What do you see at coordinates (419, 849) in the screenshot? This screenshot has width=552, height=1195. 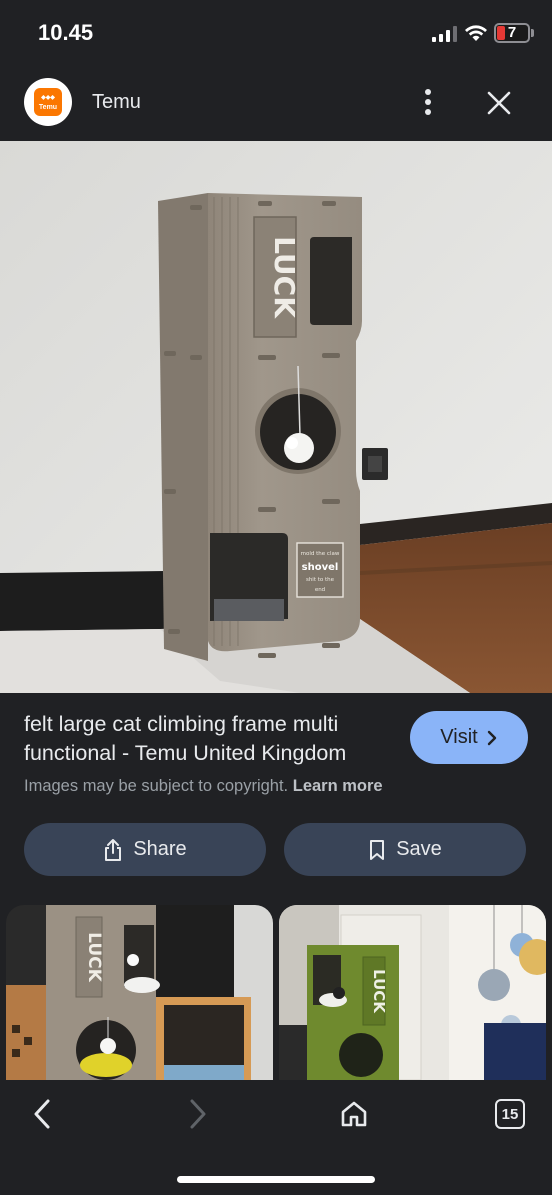 I see `save-label: Save` at bounding box center [419, 849].